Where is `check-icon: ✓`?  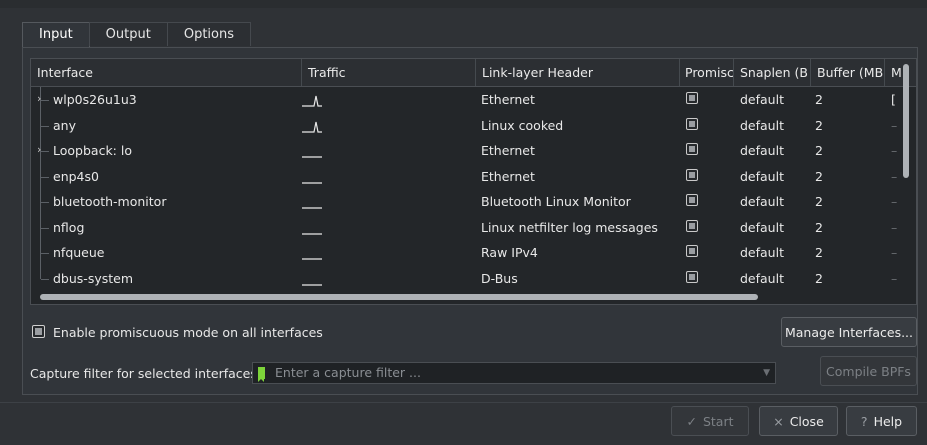 check-icon: ✓ is located at coordinates (691, 421).